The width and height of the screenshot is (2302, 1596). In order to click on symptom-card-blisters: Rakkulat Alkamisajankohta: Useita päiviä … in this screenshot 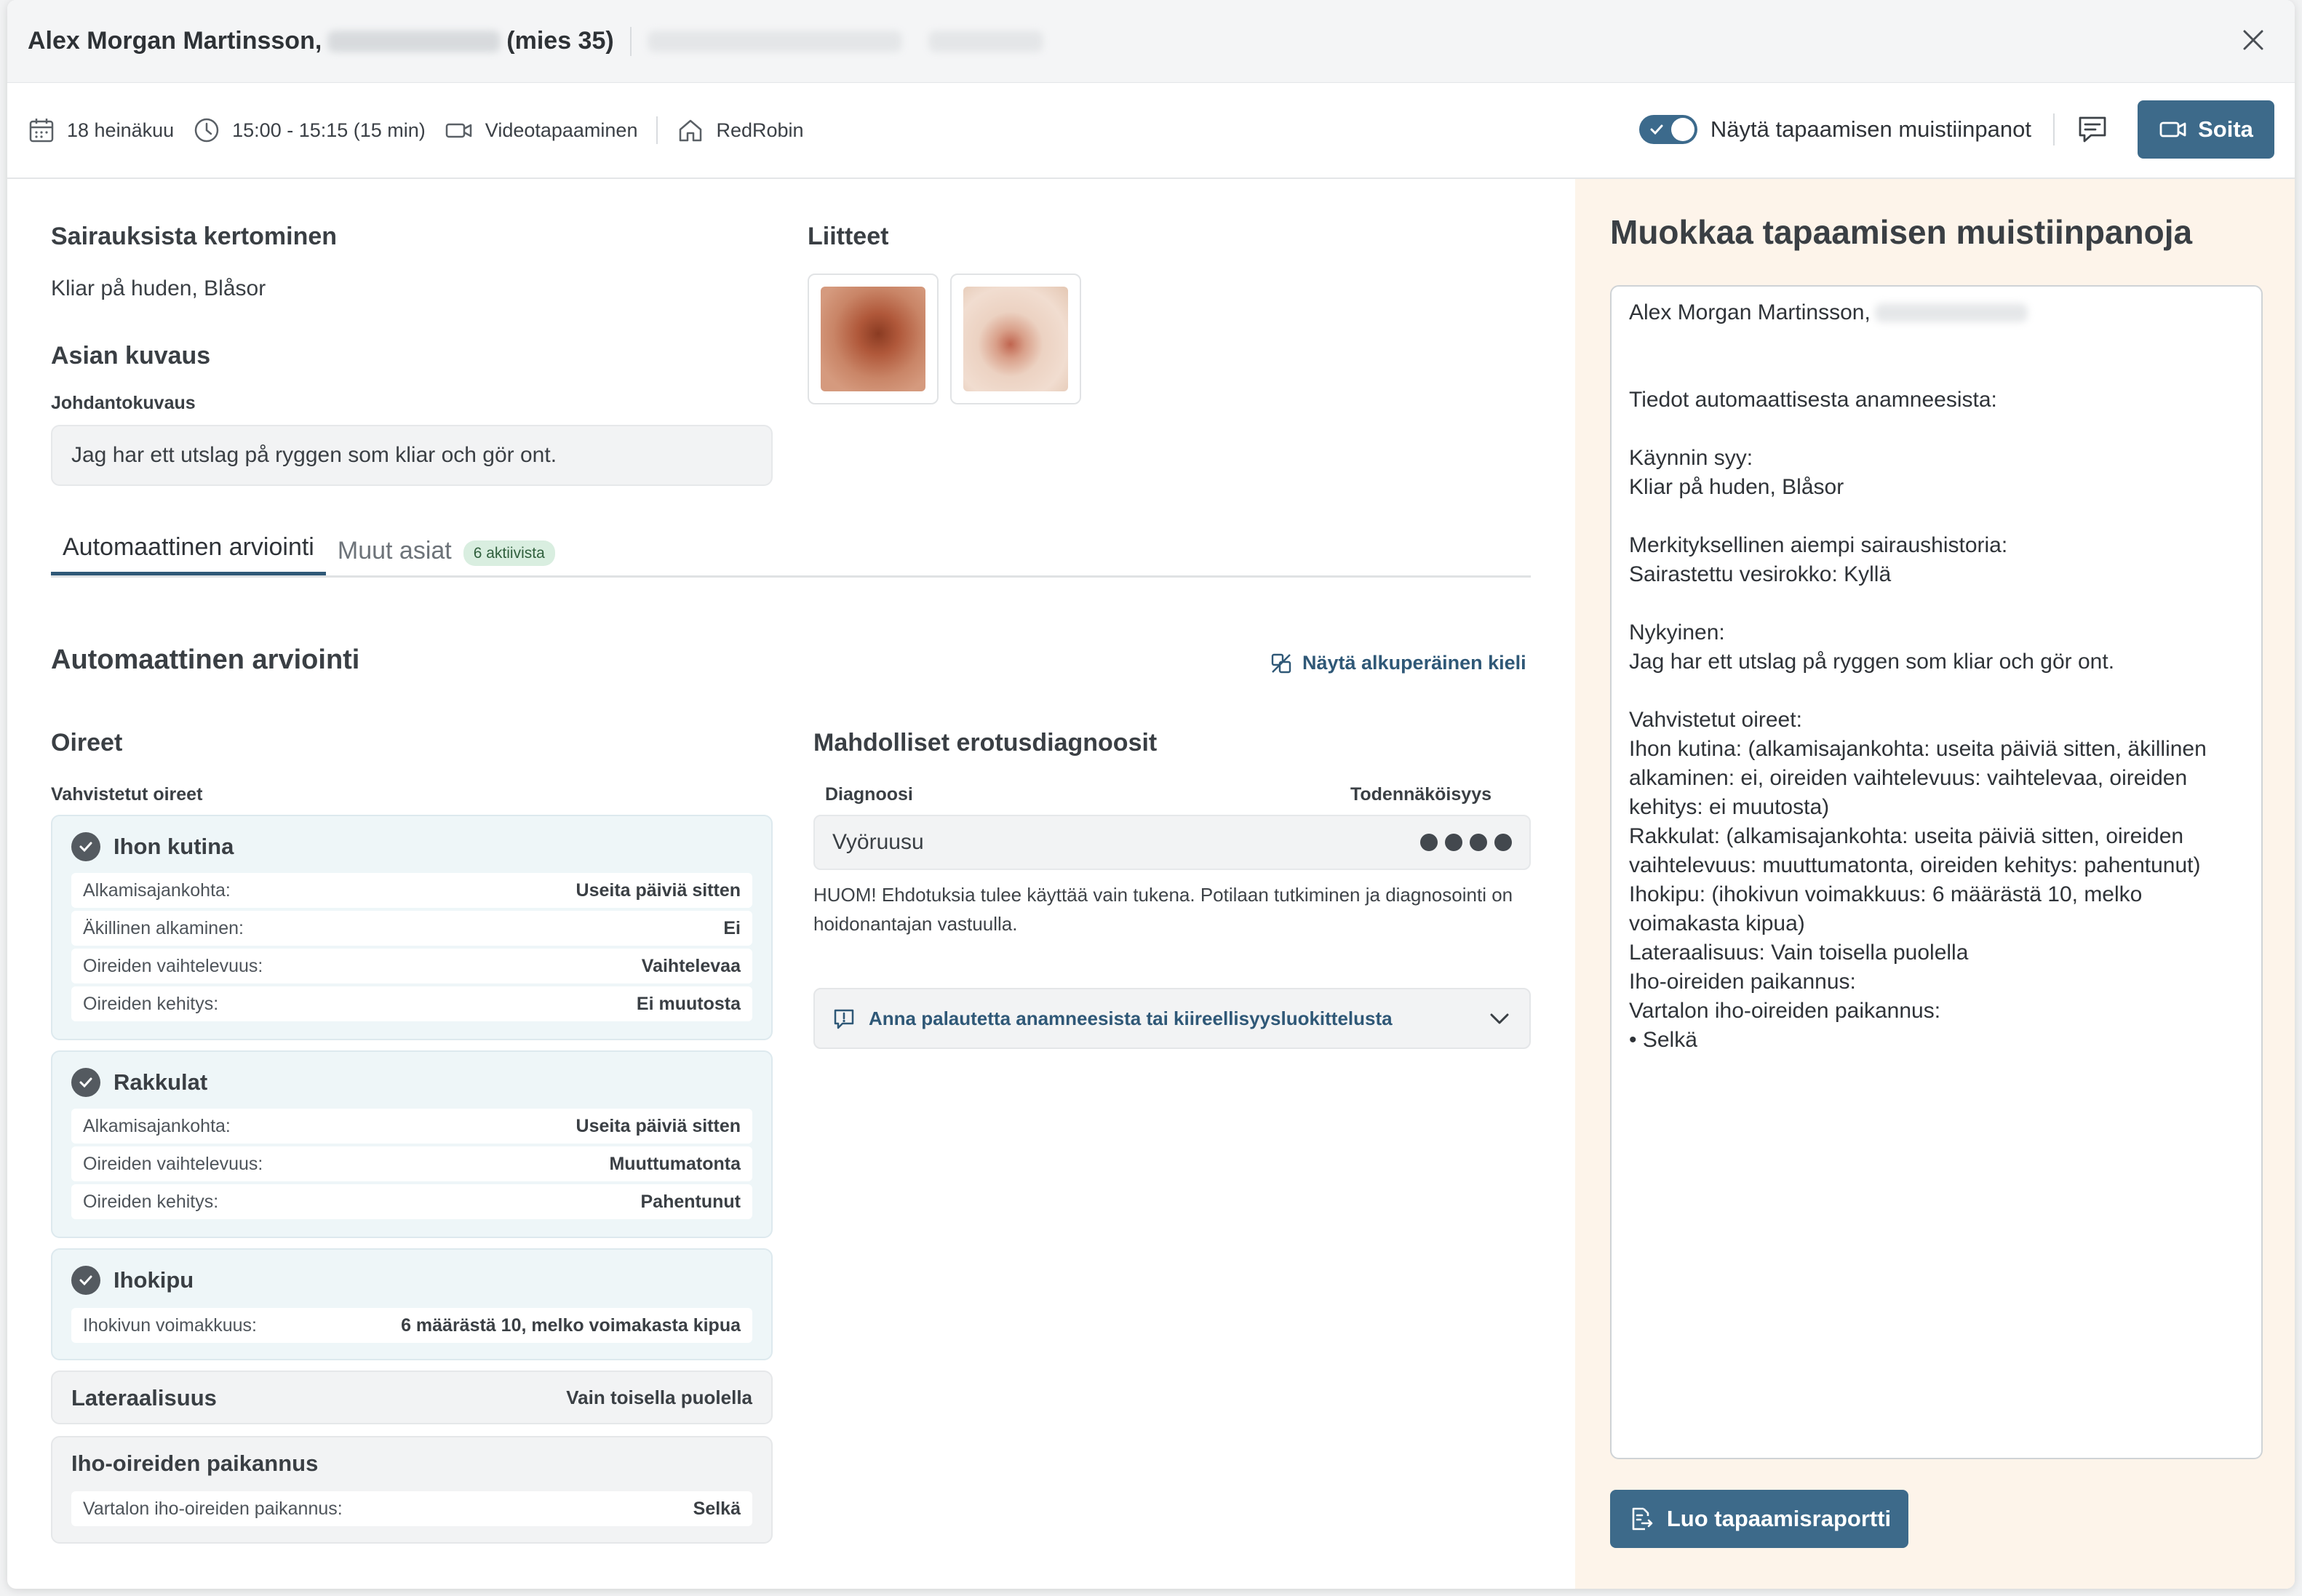, I will do `click(412, 1144)`.